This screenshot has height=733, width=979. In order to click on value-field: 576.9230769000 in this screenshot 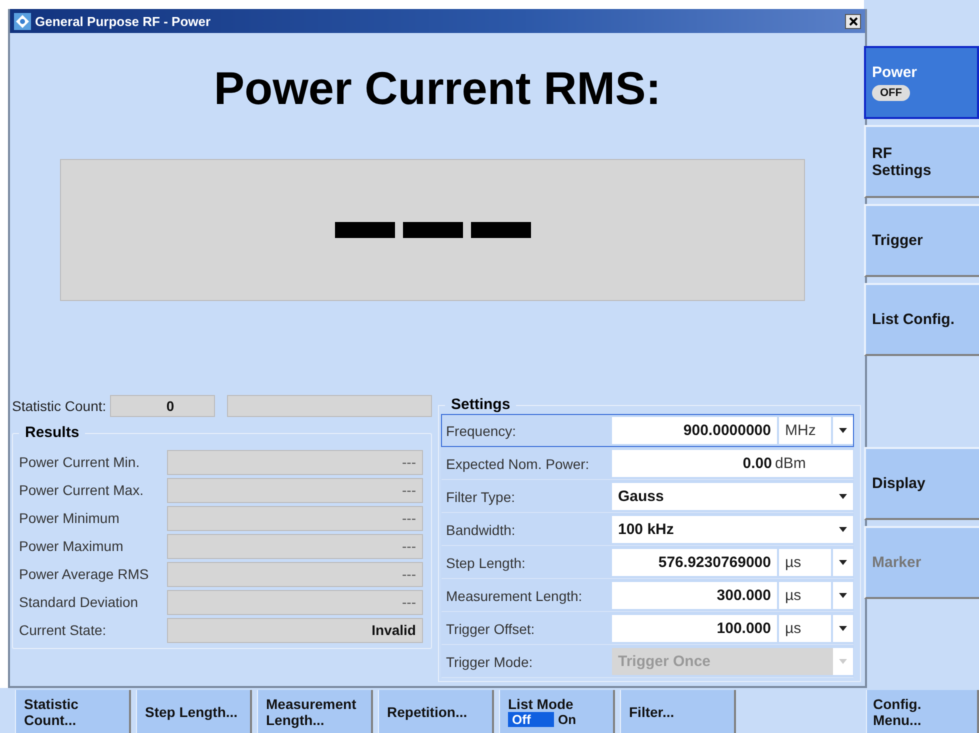, I will do `click(694, 562)`.